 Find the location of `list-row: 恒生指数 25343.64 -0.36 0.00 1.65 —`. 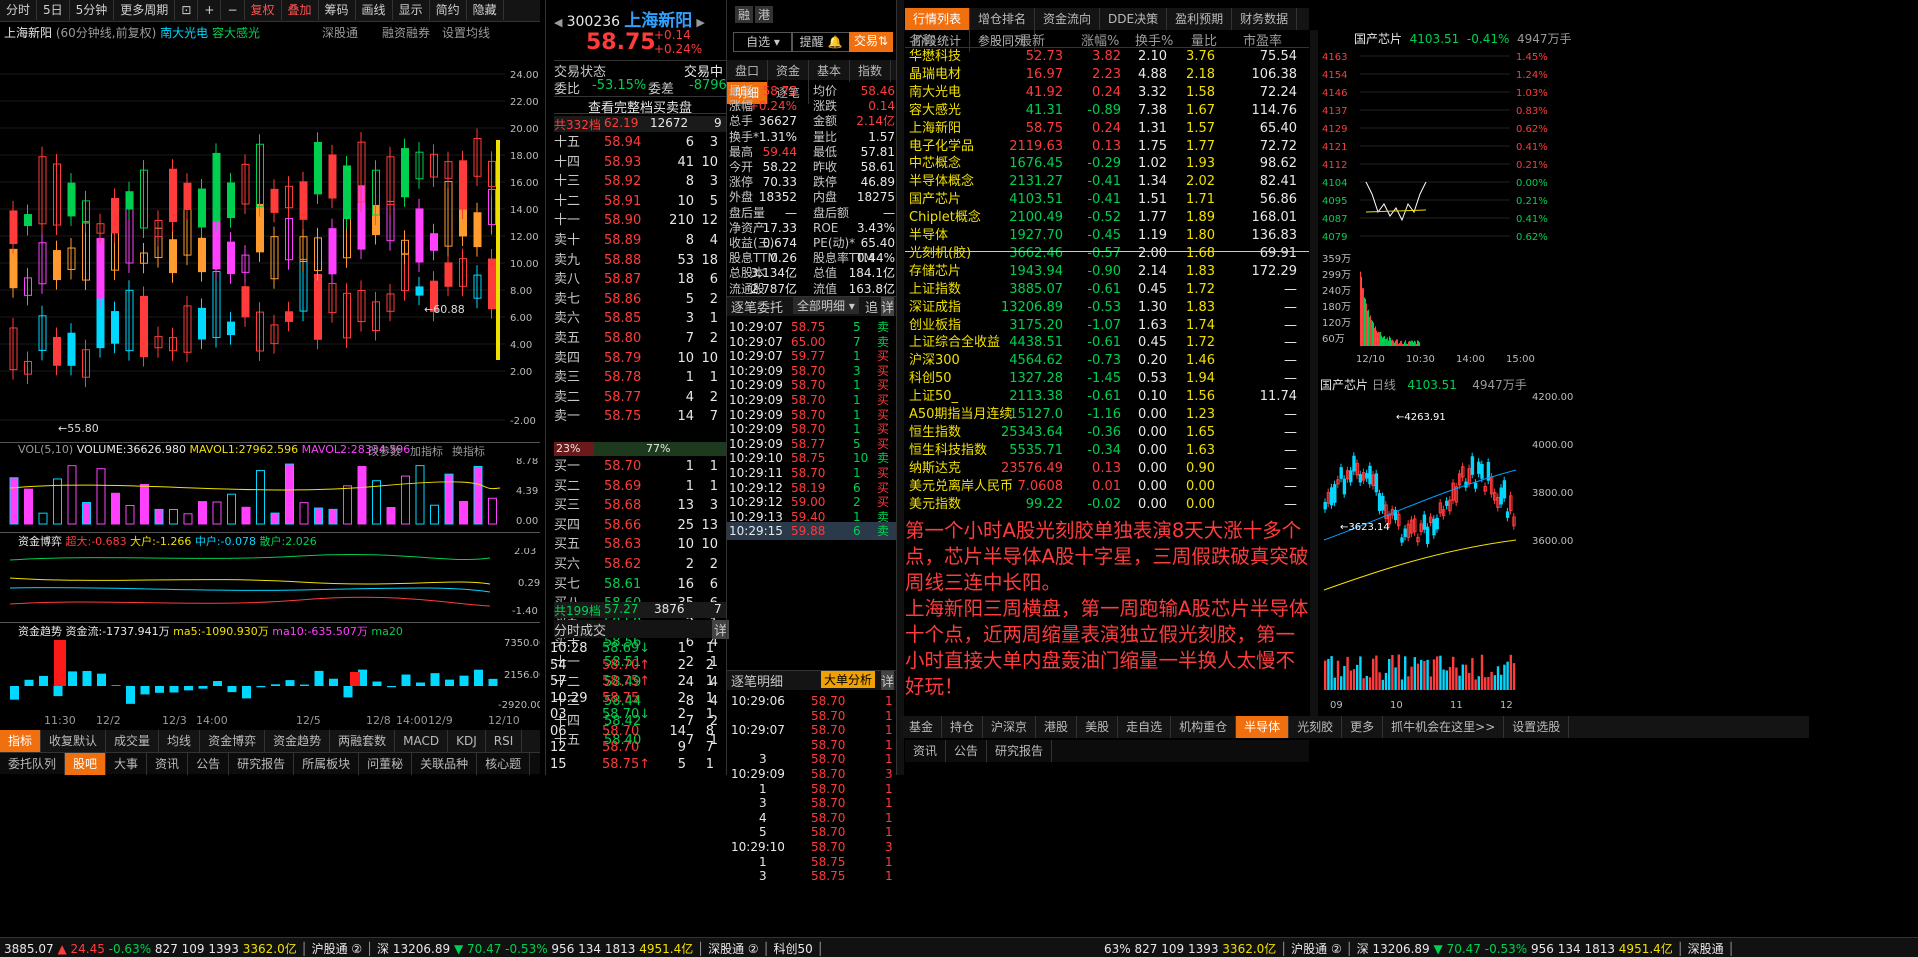

list-row: 恒生指数 25343.64 -0.36 0.00 1.65 — is located at coordinates (1107, 433).